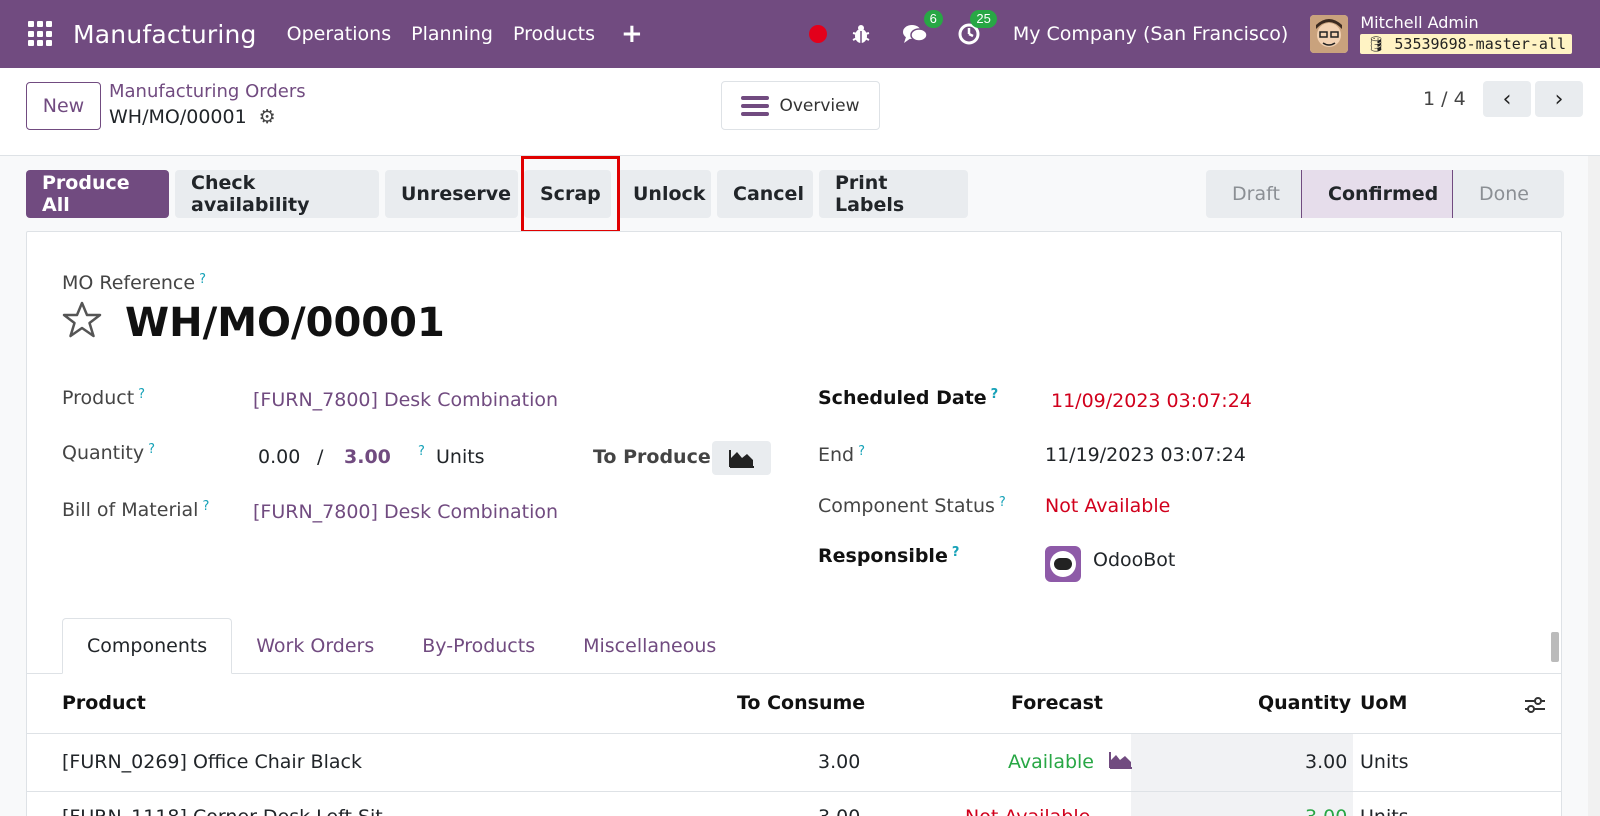 This screenshot has height=816, width=1600. Describe the element at coordinates (664, 194) in the screenshot. I see `unlock-button: Unlock` at that location.